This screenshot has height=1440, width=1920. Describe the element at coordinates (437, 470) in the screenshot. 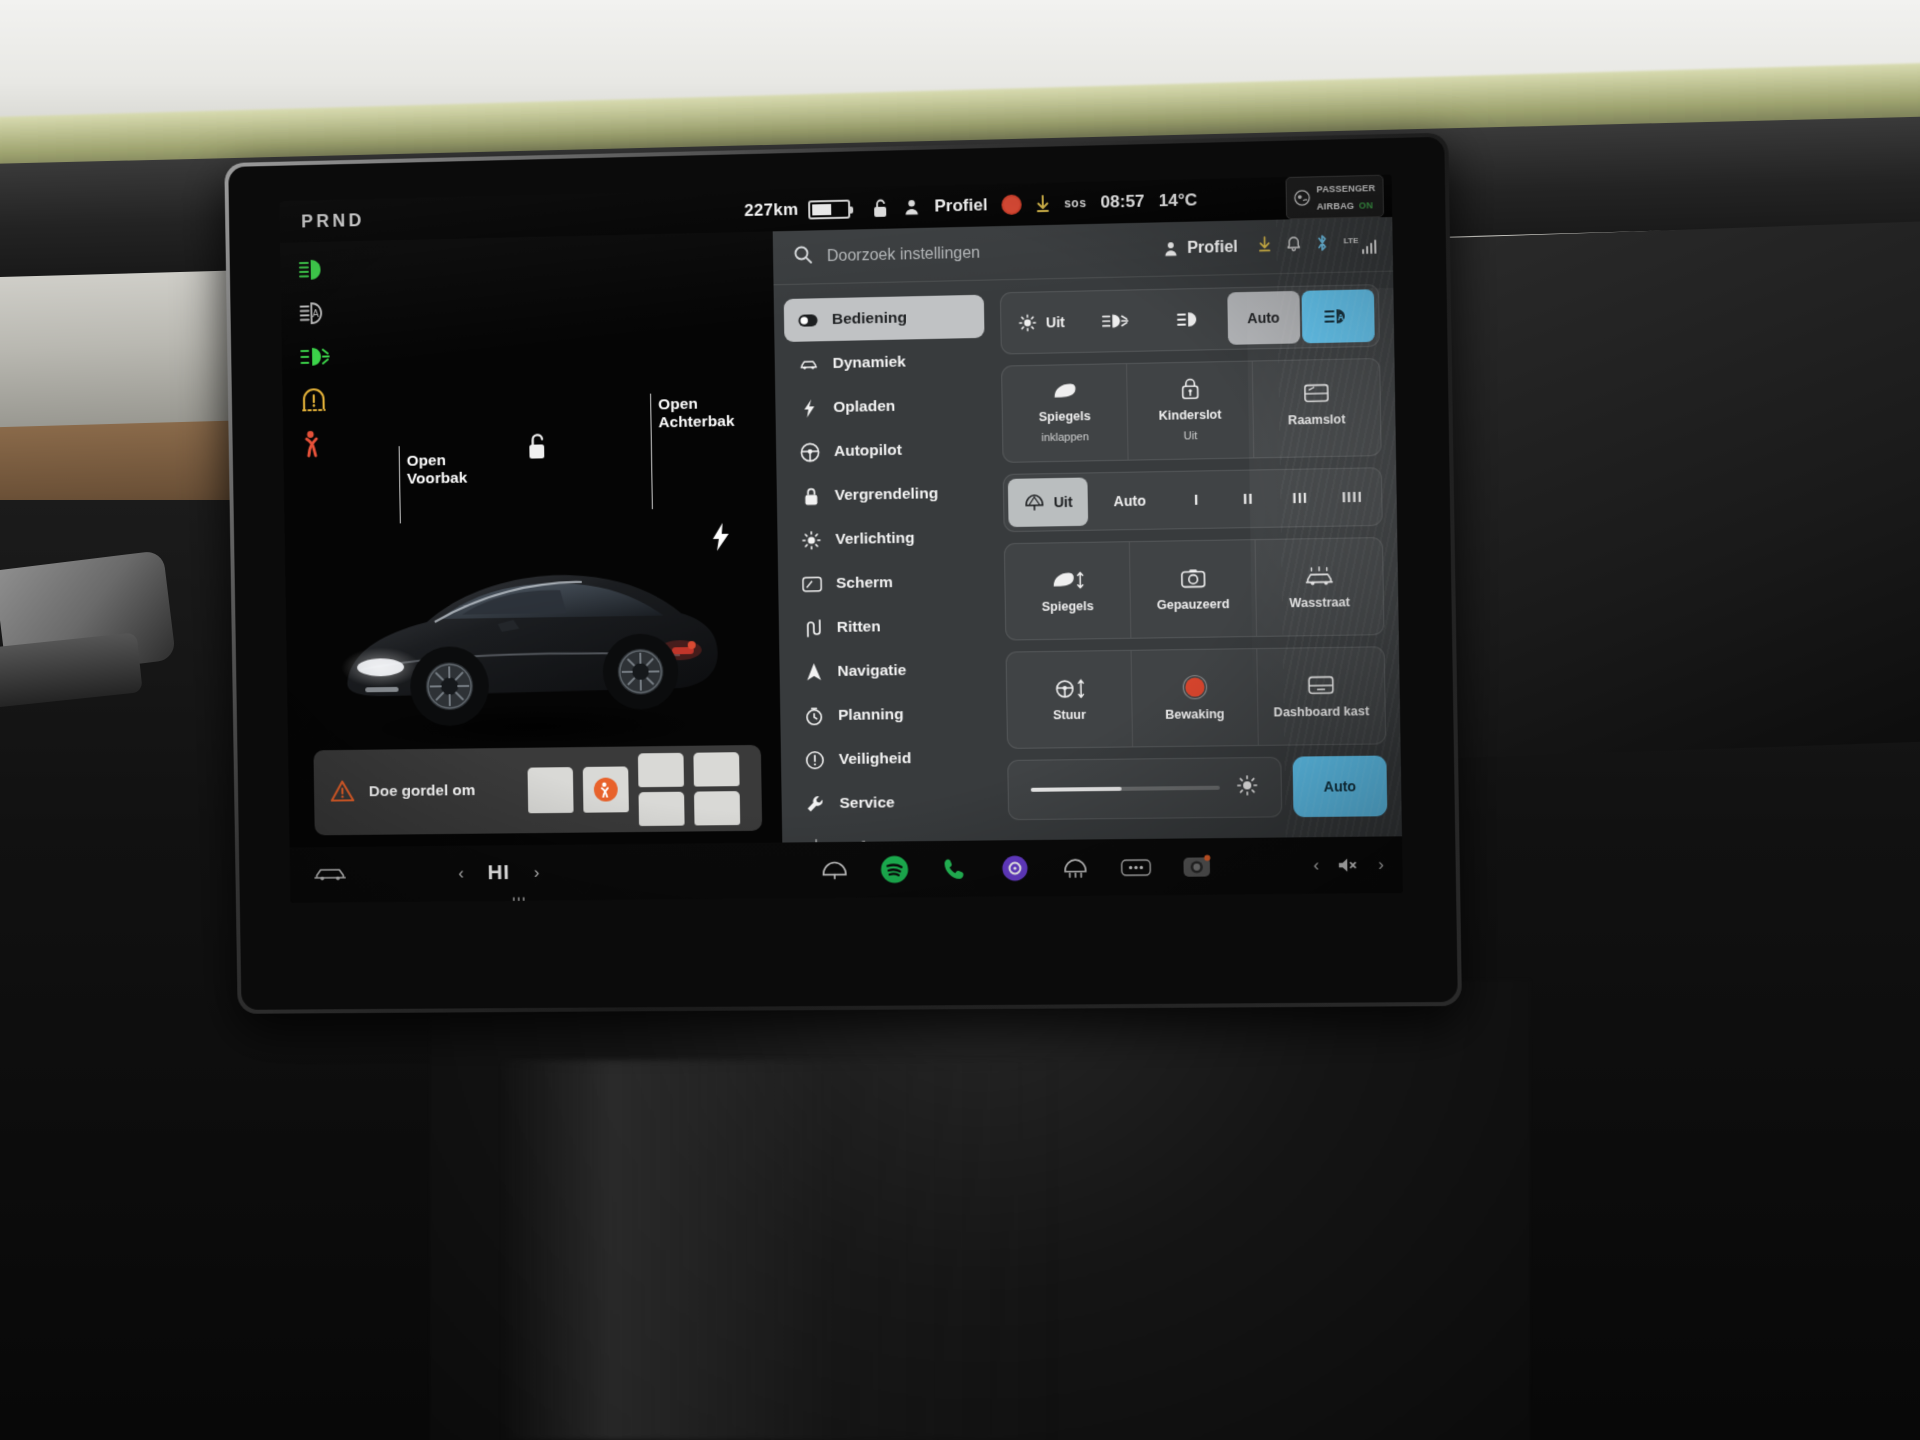

I see `open-frunk-label: Open Voorbak` at that location.